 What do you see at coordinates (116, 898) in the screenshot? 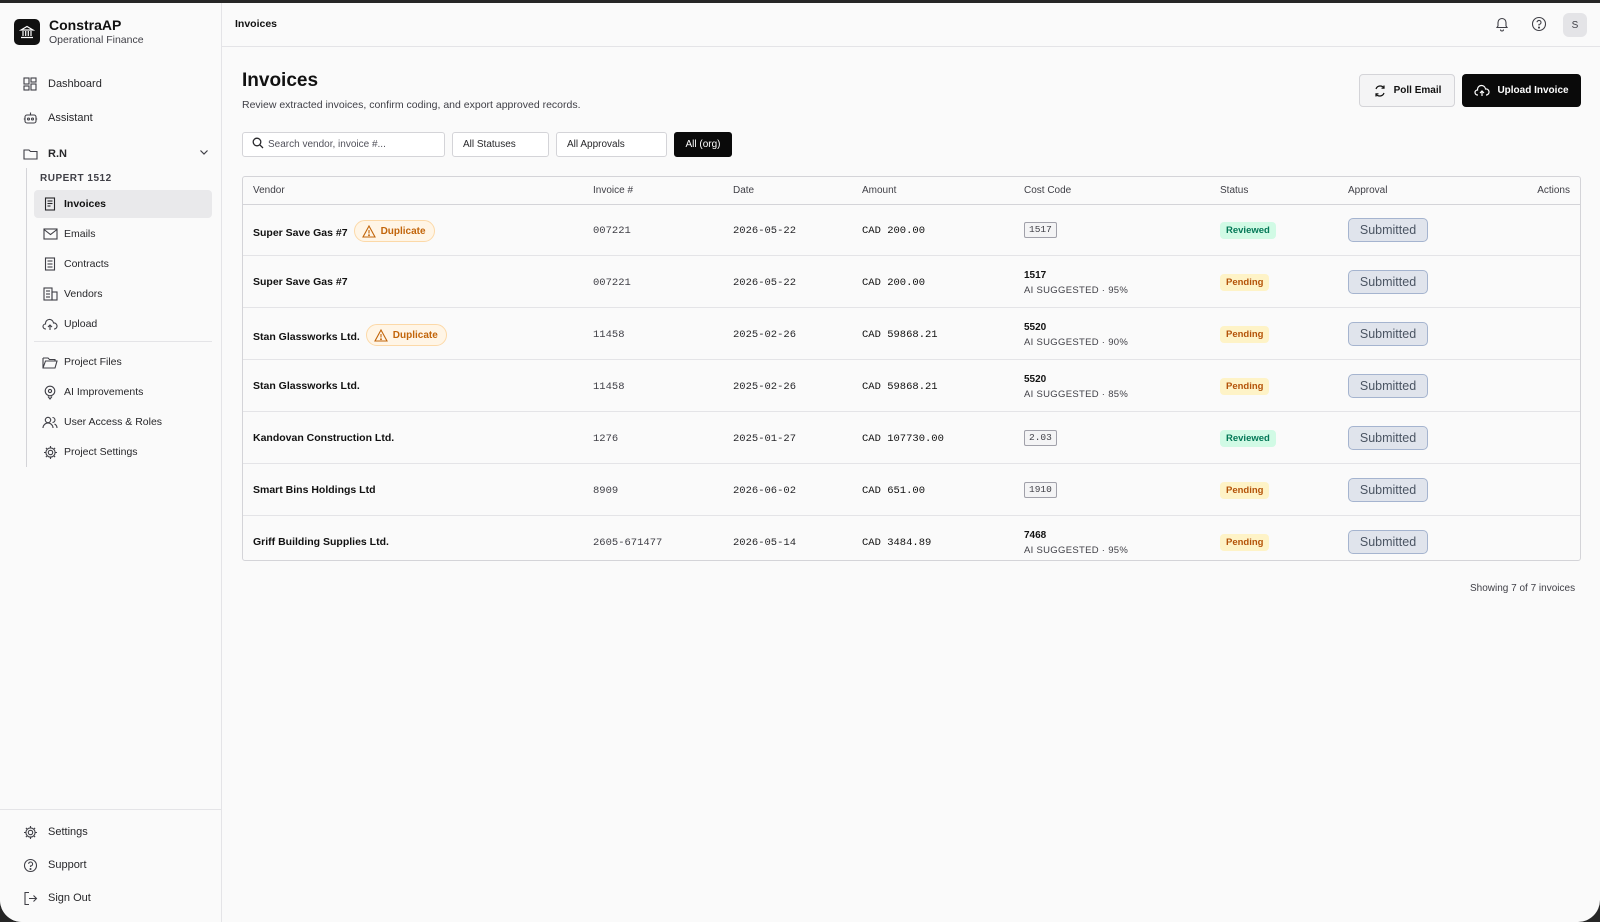
I see `nav-sign-out: Sign Out` at bounding box center [116, 898].